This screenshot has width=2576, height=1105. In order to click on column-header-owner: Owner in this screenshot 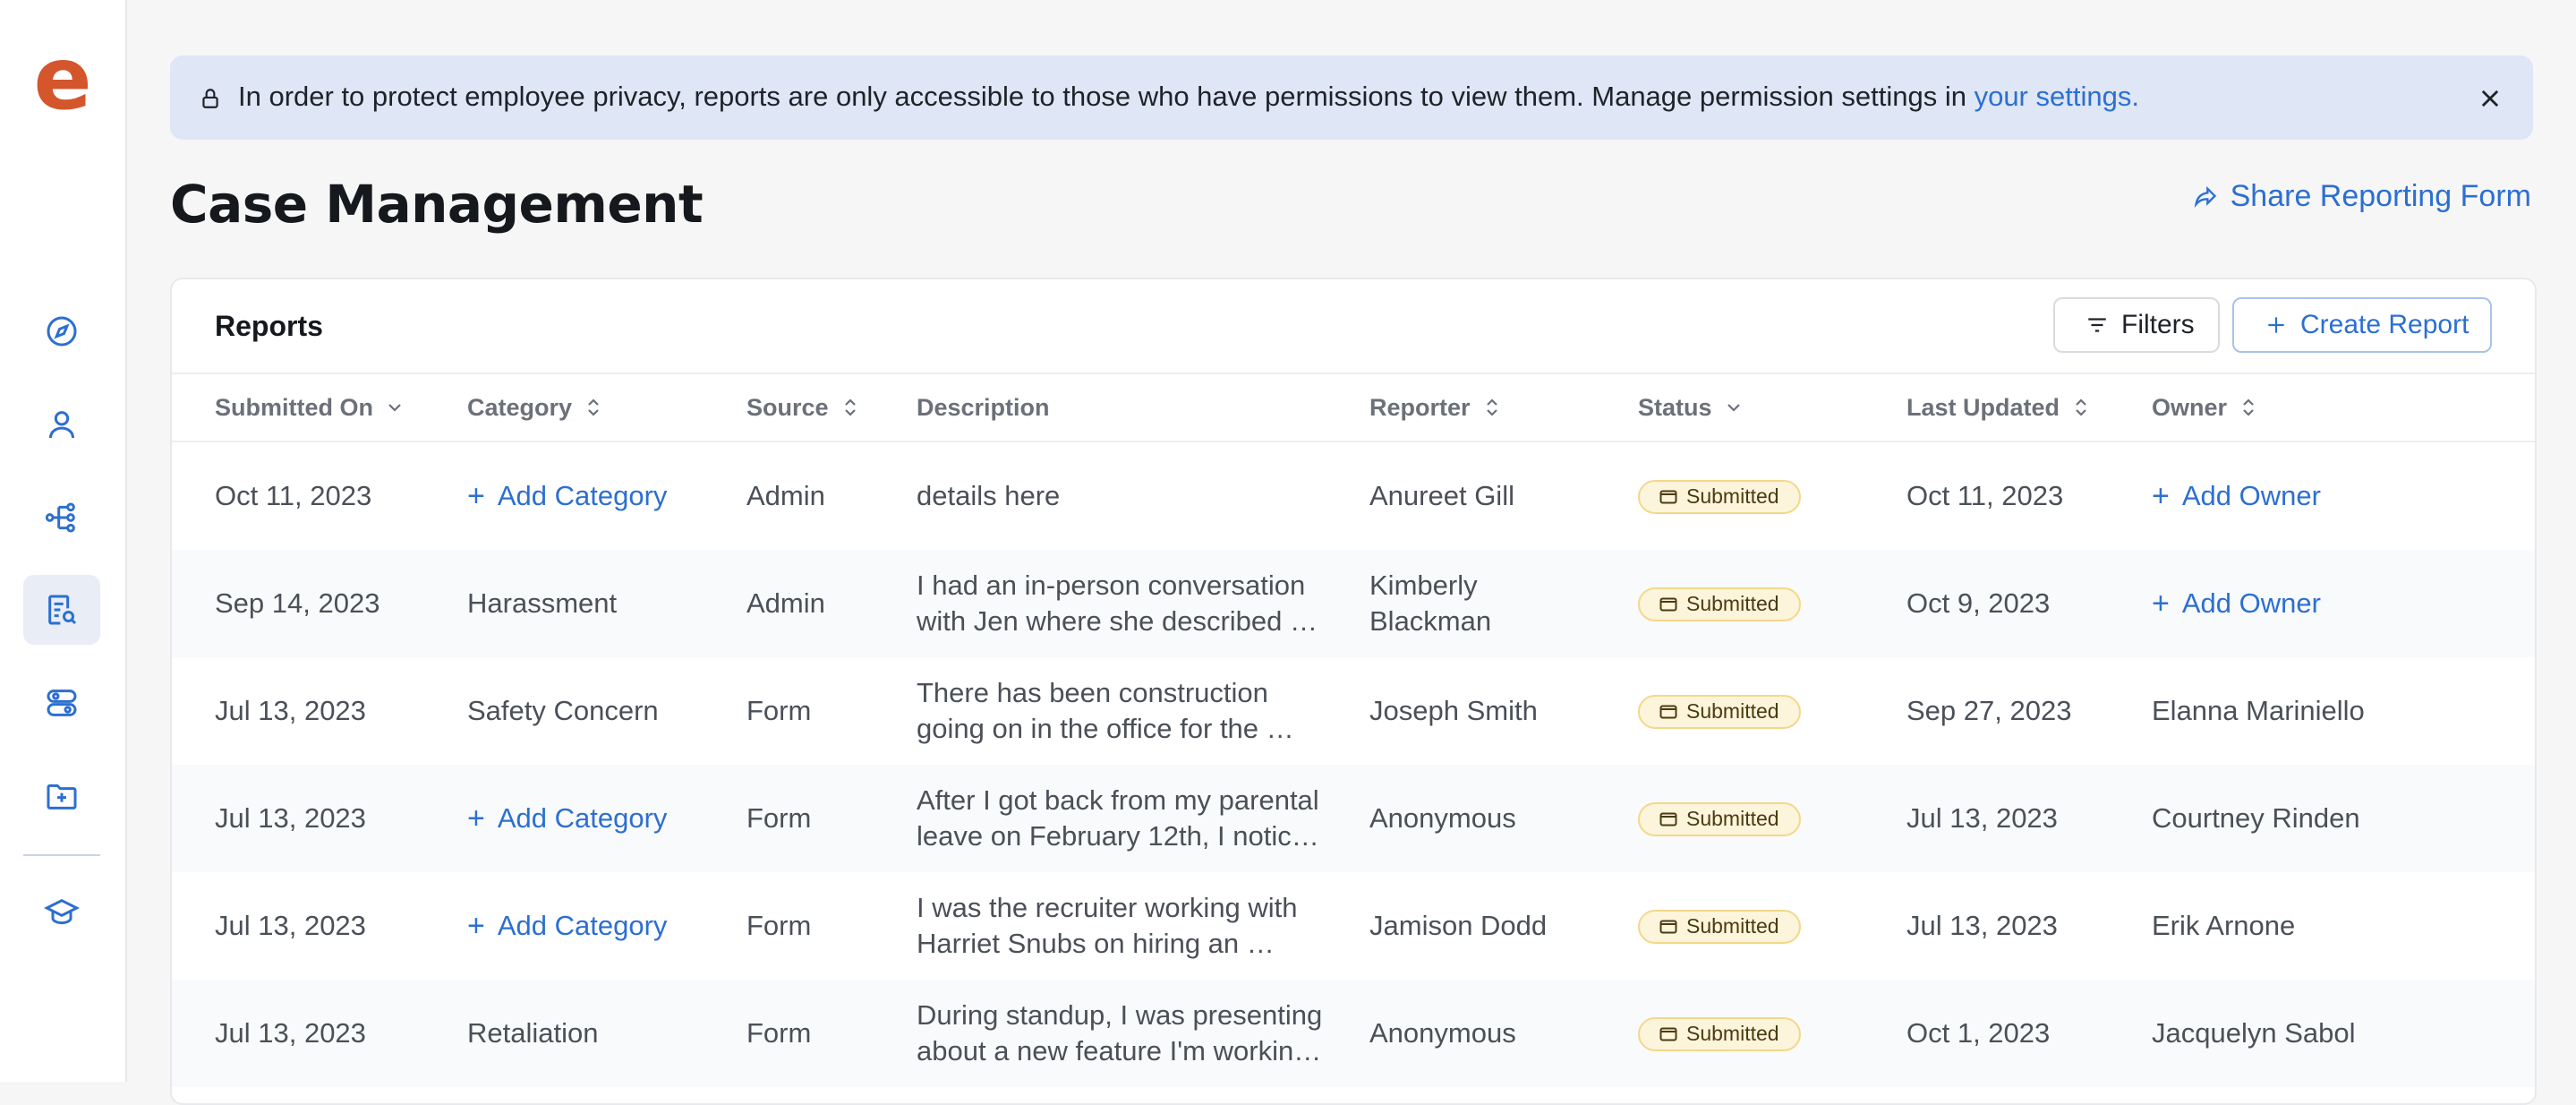, I will do `click(2343, 408)`.